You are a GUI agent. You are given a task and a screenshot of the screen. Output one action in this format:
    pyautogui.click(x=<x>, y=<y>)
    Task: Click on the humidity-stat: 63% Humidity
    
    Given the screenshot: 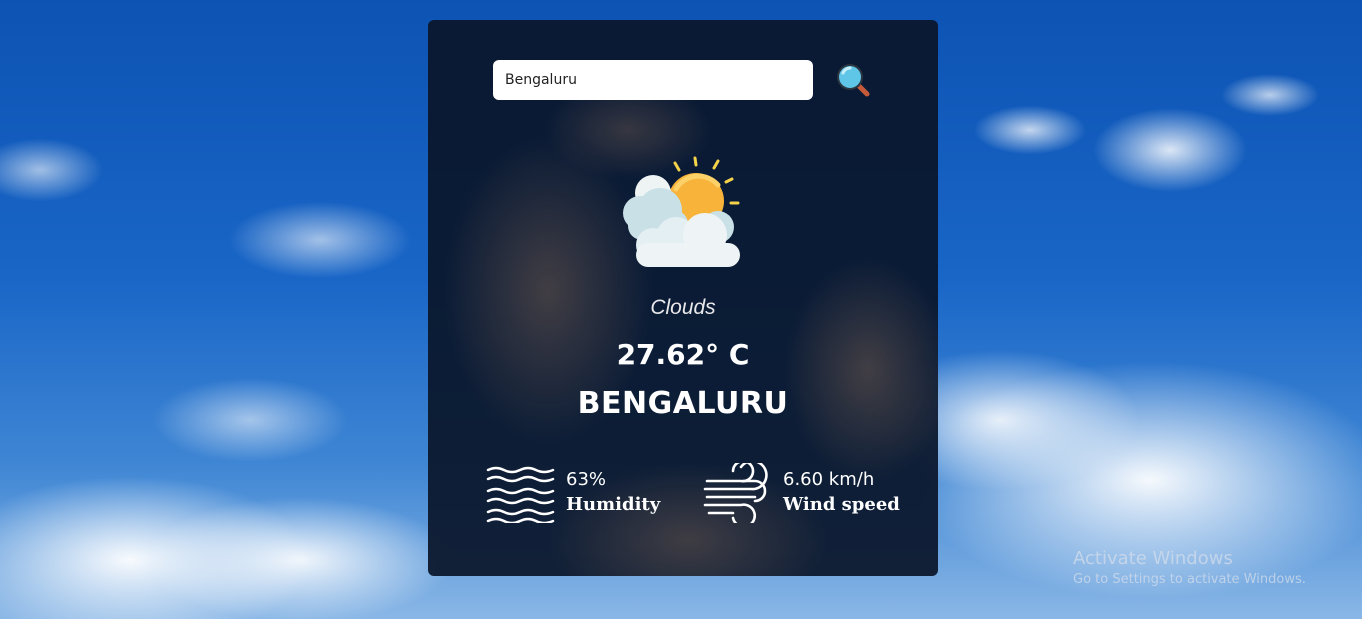 What is the action you would take?
    pyautogui.click(x=573, y=493)
    